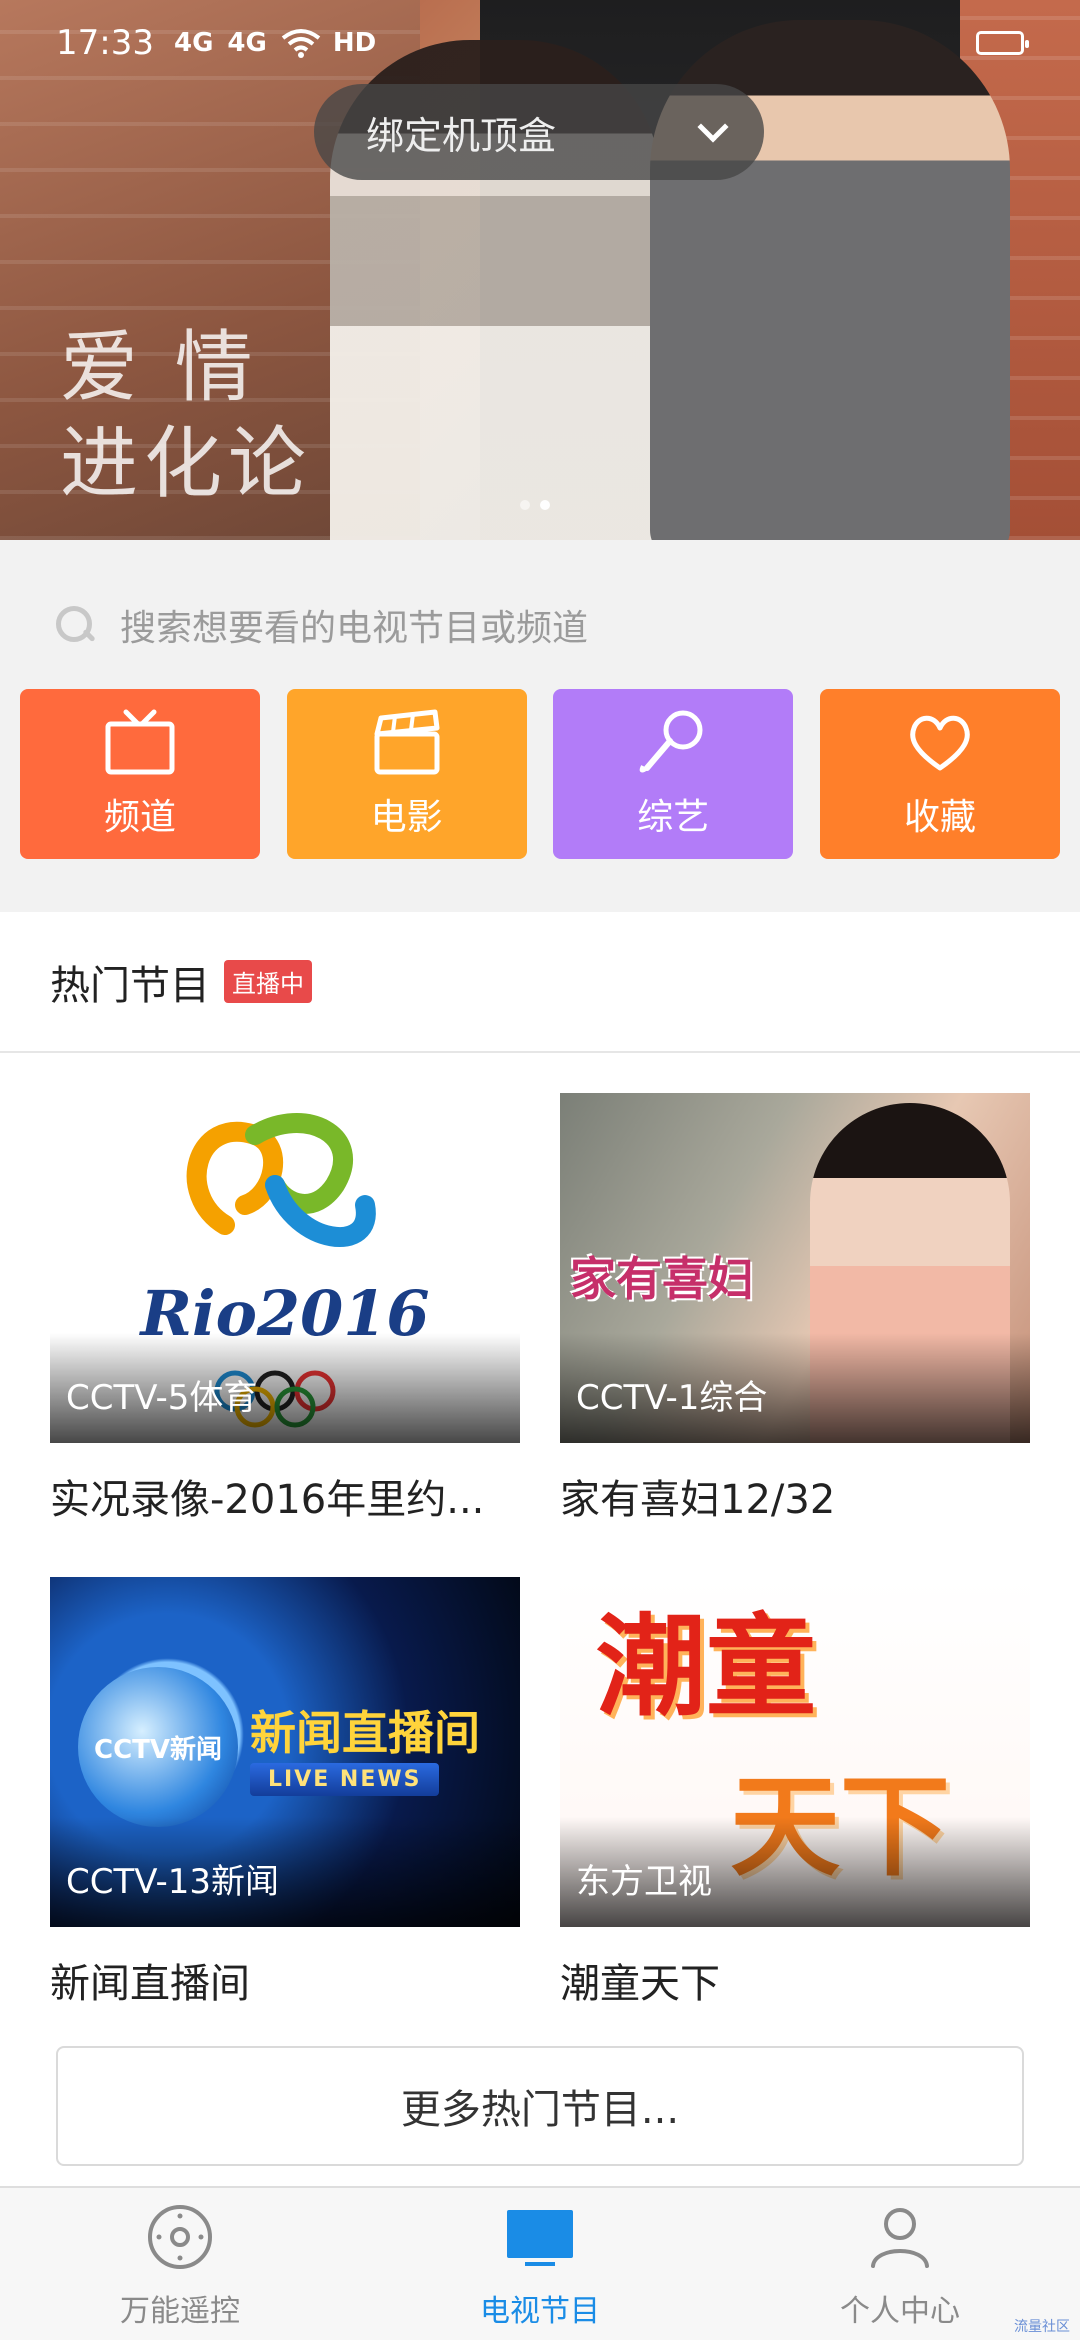 The width and height of the screenshot is (1080, 2340). I want to click on bottom-nav: 万能遥控 电视节目 个人中心 流量社区, so click(540, 2263).